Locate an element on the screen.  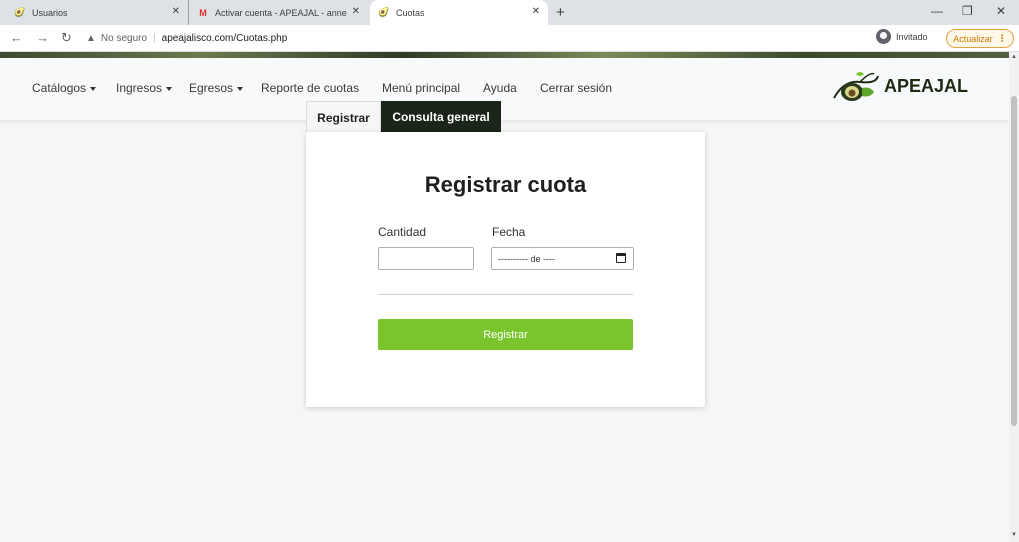
nav-ayuda: Ayuda is located at coordinates (500, 88).